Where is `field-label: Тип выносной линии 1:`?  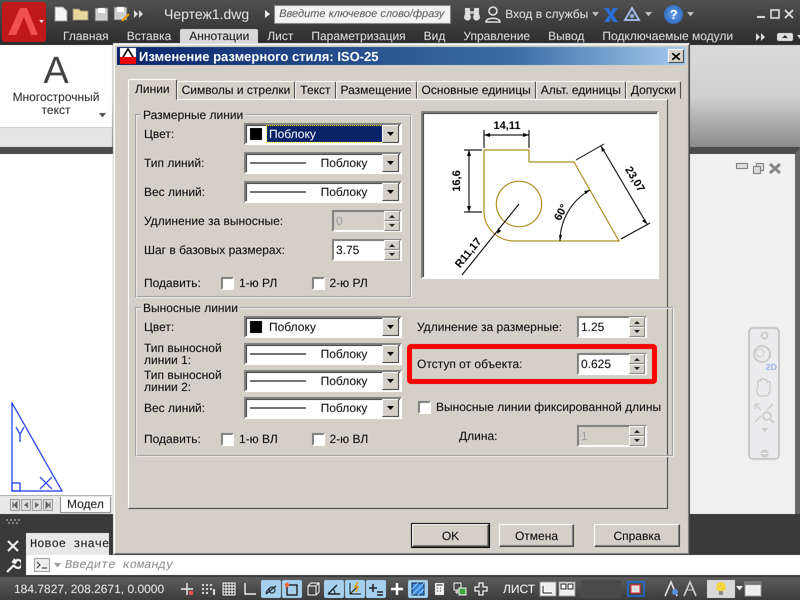 field-label: Тип выносной линии 1: is located at coordinates (183, 354).